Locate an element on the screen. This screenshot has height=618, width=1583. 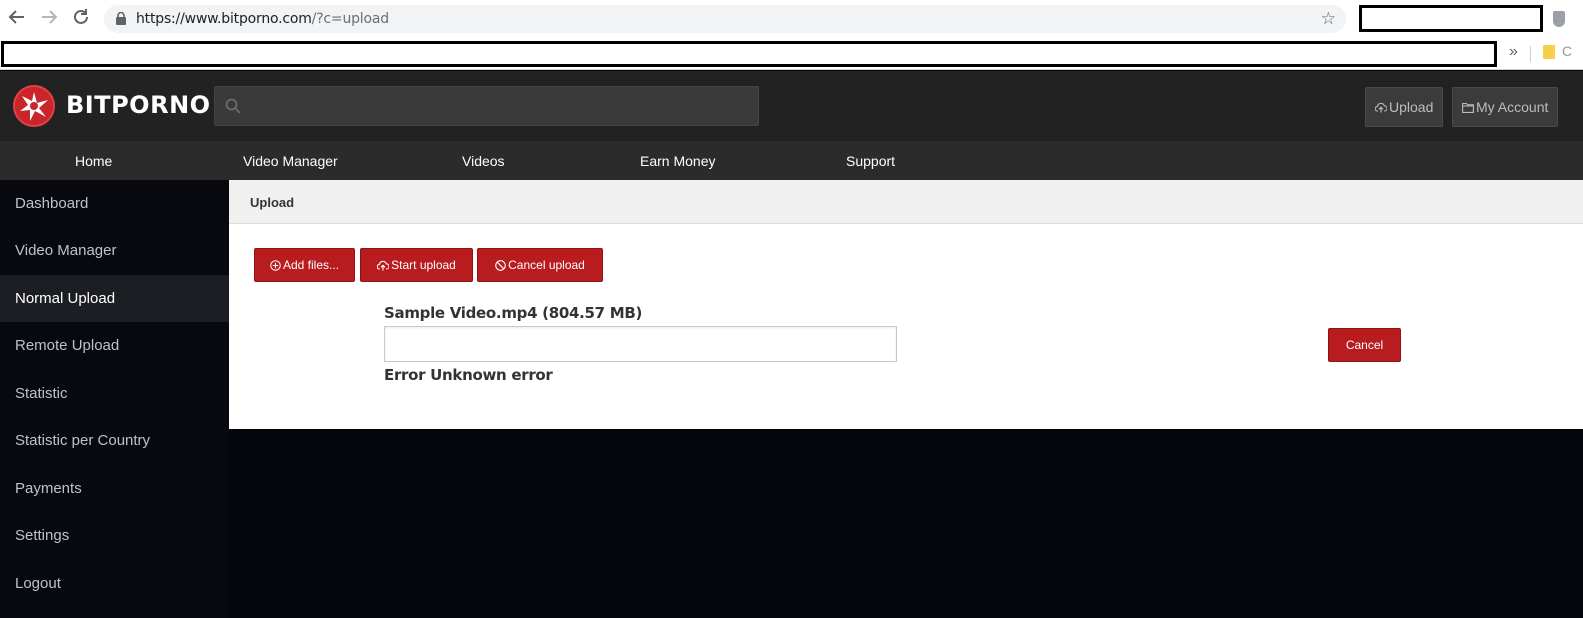
sidebar-item-video-manager: Video Manager is located at coordinates (114, 250).